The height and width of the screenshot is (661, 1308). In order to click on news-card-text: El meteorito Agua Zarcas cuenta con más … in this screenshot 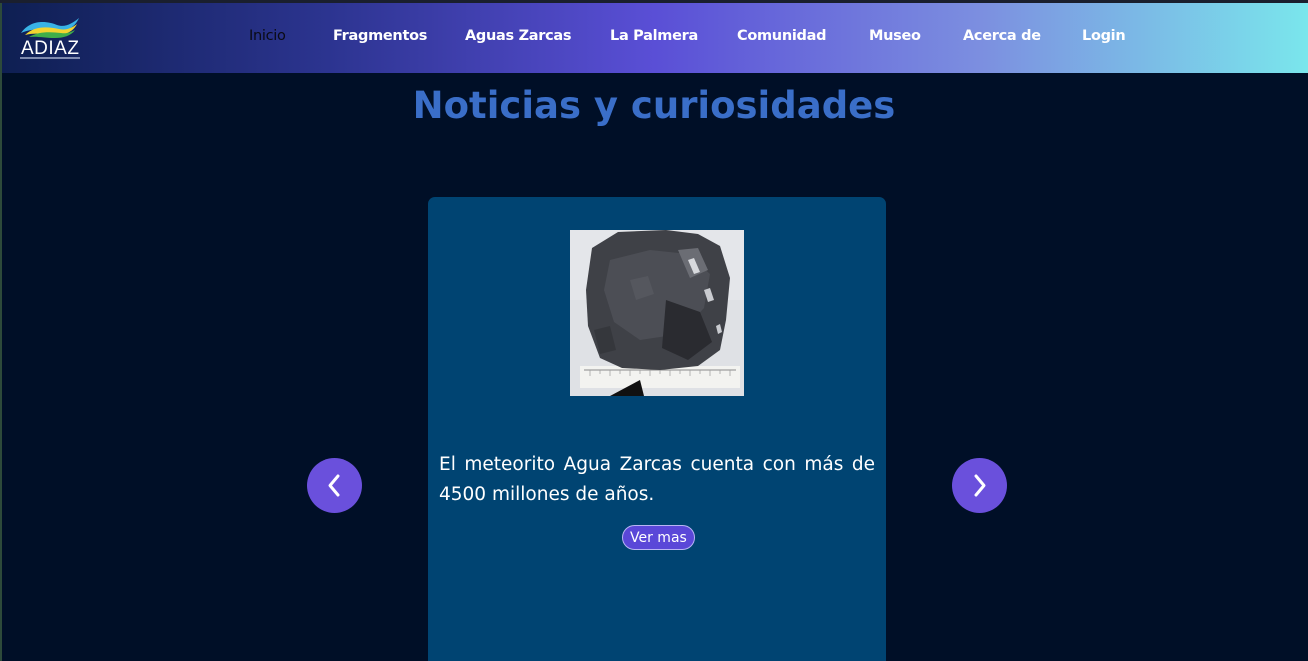, I will do `click(657, 479)`.